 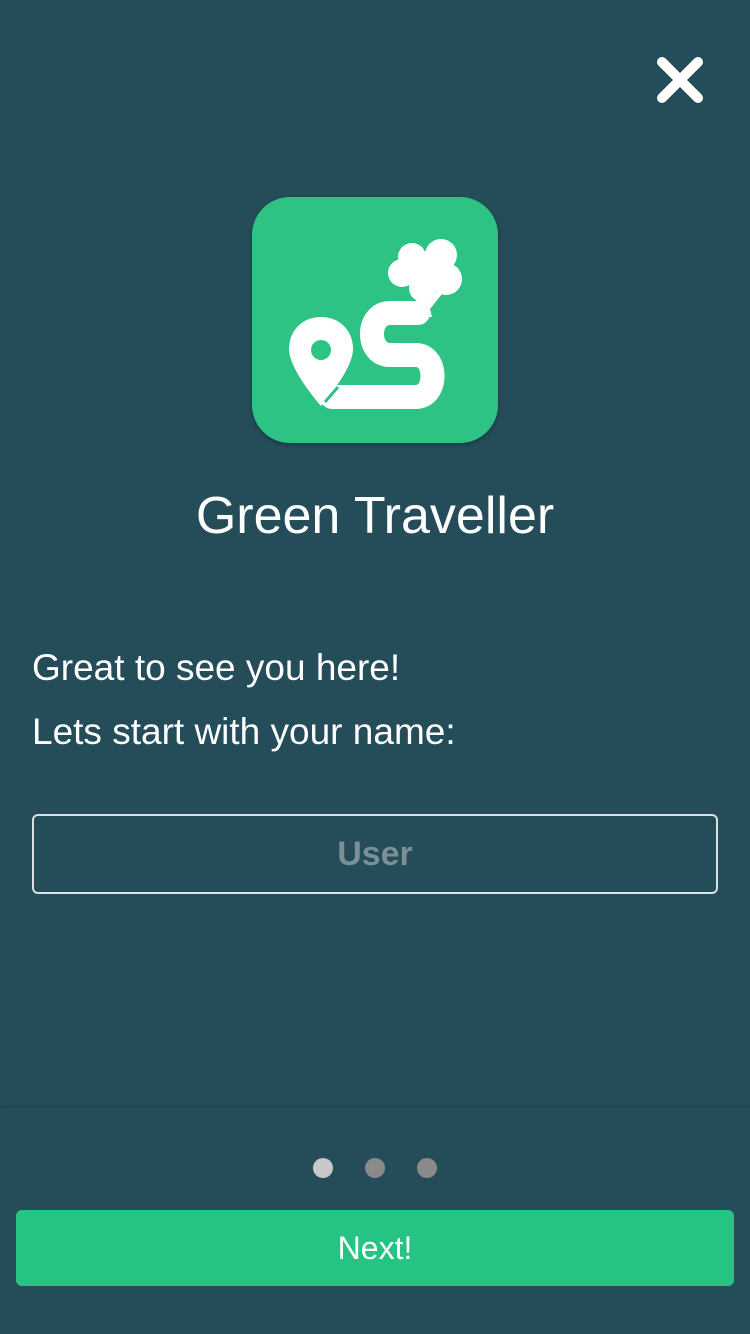 What do you see at coordinates (375, 1248) in the screenshot?
I see `next-button: Next!` at bounding box center [375, 1248].